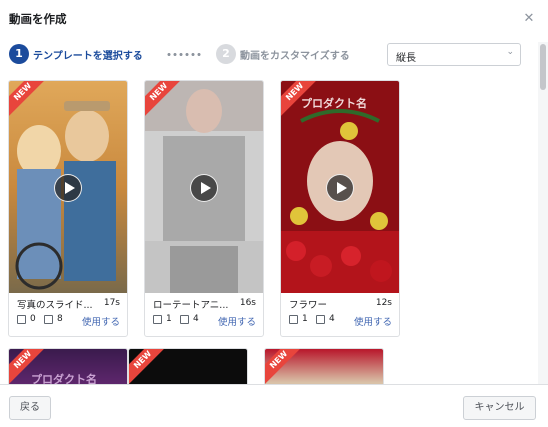 The width and height of the screenshot is (548, 427). Describe the element at coordinates (68, 366) in the screenshot. I see `template-card: NEW プロダクト名` at that location.